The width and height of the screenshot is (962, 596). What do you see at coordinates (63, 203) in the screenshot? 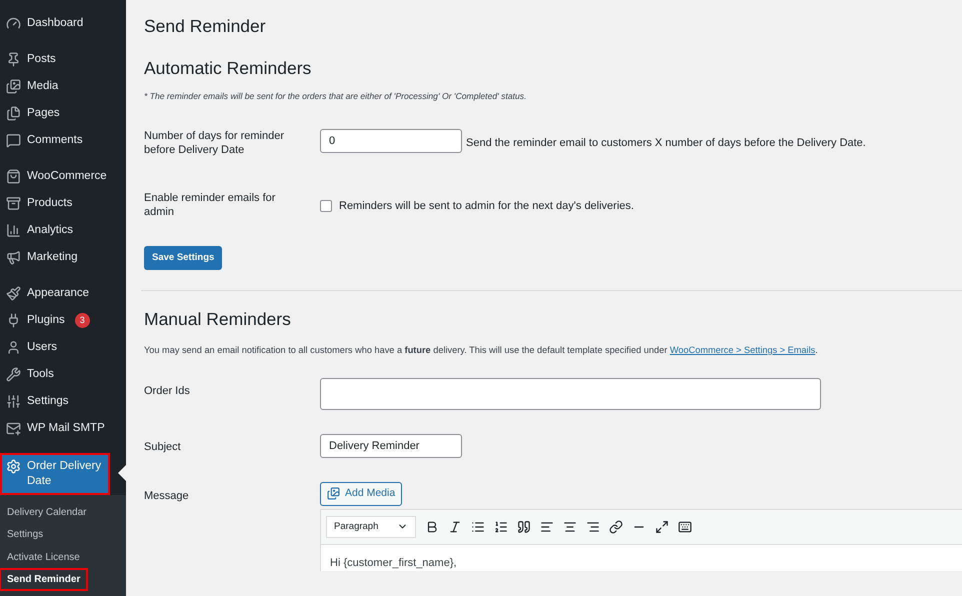
I see `menu-item: Products` at bounding box center [63, 203].